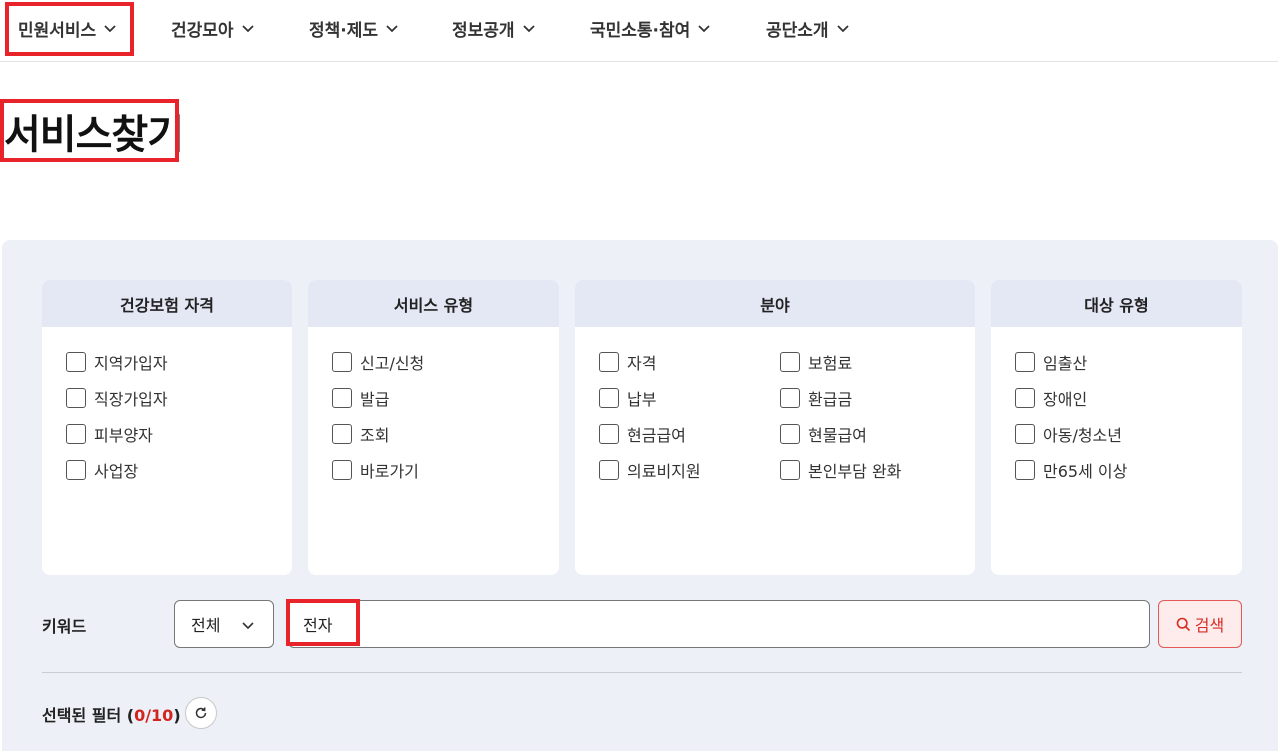 This screenshot has width=1278, height=751. What do you see at coordinates (1085, 471) in the screenshot?
I see `checkbox-label: 만65세 이상` at bounding box center [1085, 471].